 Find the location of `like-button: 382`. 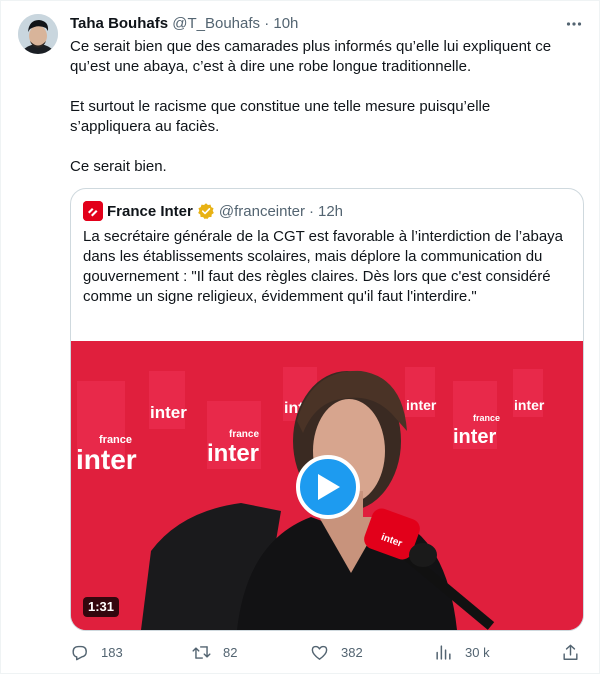

like-button: 382 is located at coordinates (336, 652).